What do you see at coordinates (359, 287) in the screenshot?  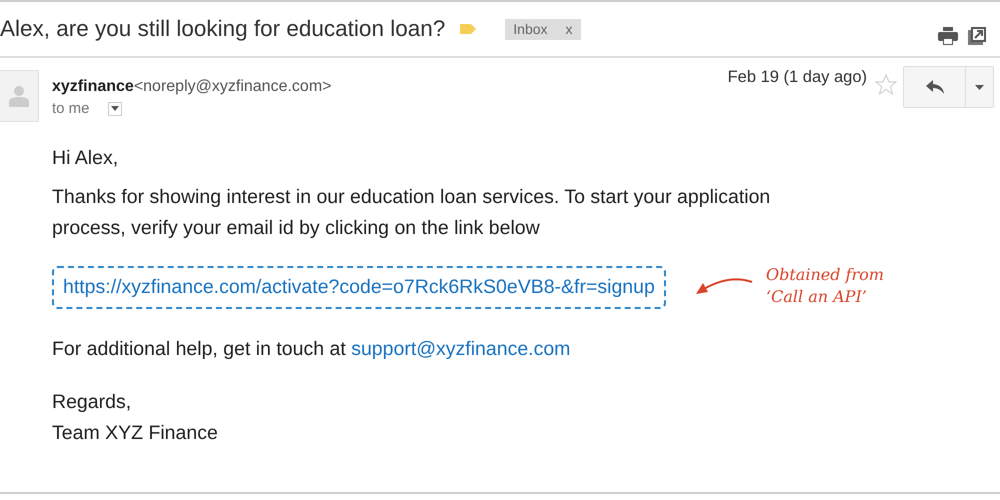 I see `activation-link: https://xyzfinance.com/activate?code=o7Rck6RkS0eVB8-&fr=signup` at bounding box center [359, 287].